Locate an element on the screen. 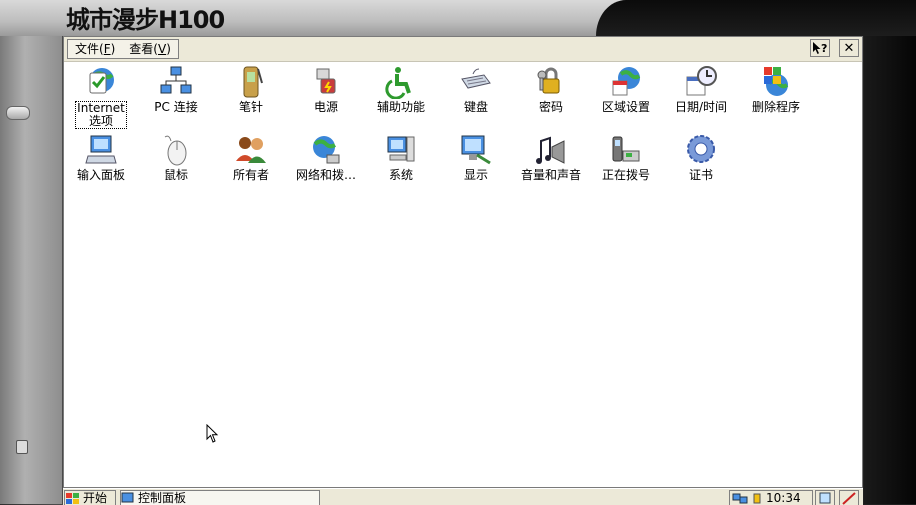 The height and width of the screenshot is (505, 916). device-bezel-right is located at coordinates (890, 270).